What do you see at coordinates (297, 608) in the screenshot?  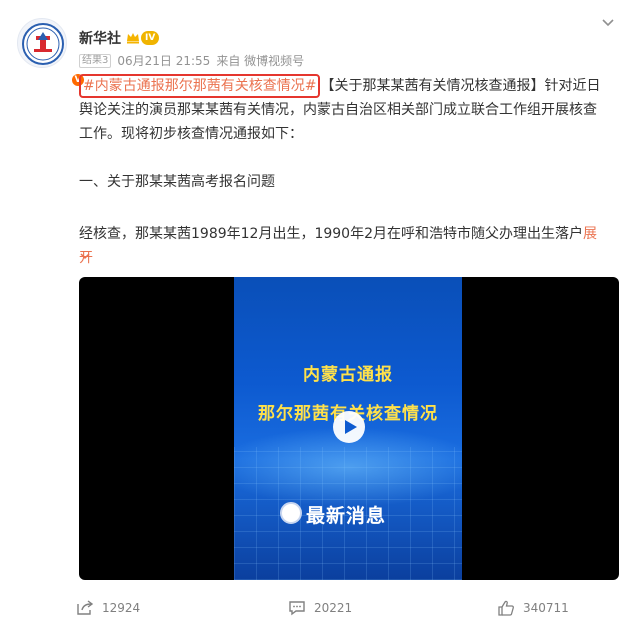 I see `comment-icon` at bounding box center [297, 608].